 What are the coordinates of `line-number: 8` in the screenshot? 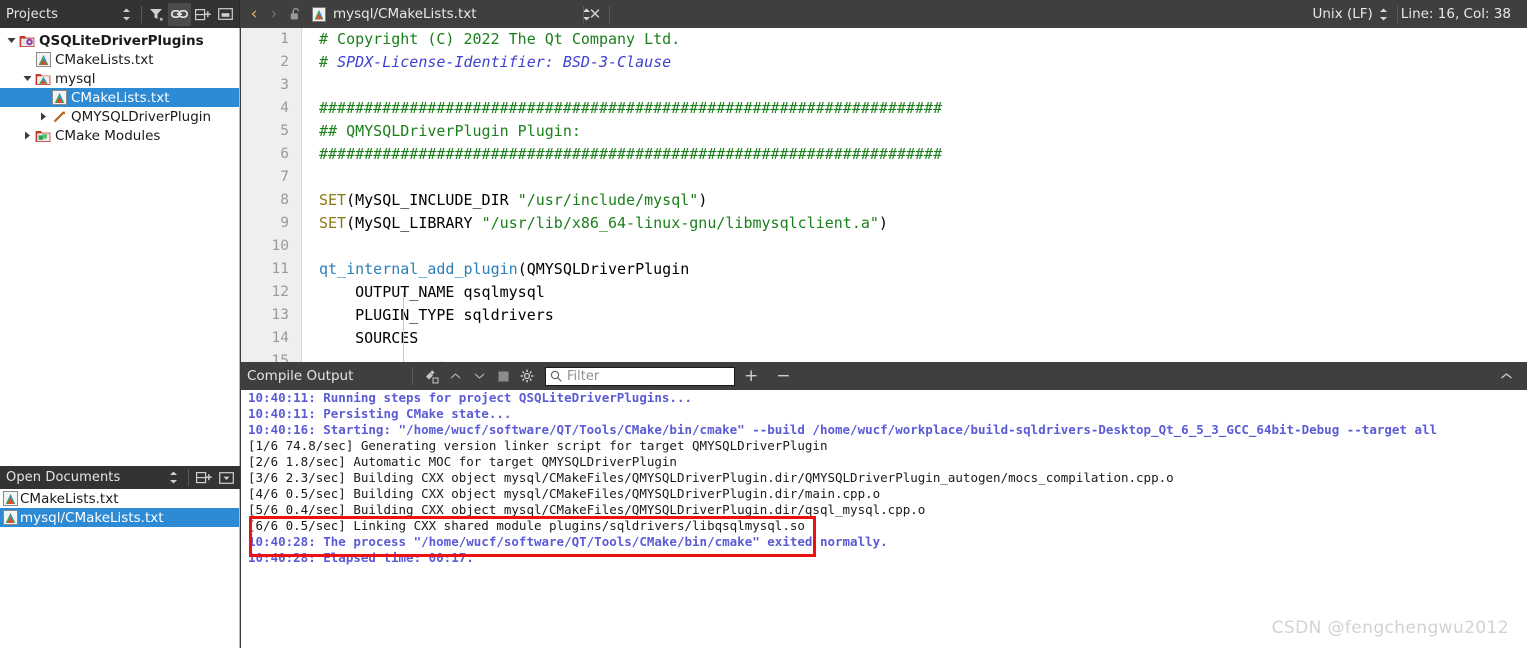 It's located at (284, 200).